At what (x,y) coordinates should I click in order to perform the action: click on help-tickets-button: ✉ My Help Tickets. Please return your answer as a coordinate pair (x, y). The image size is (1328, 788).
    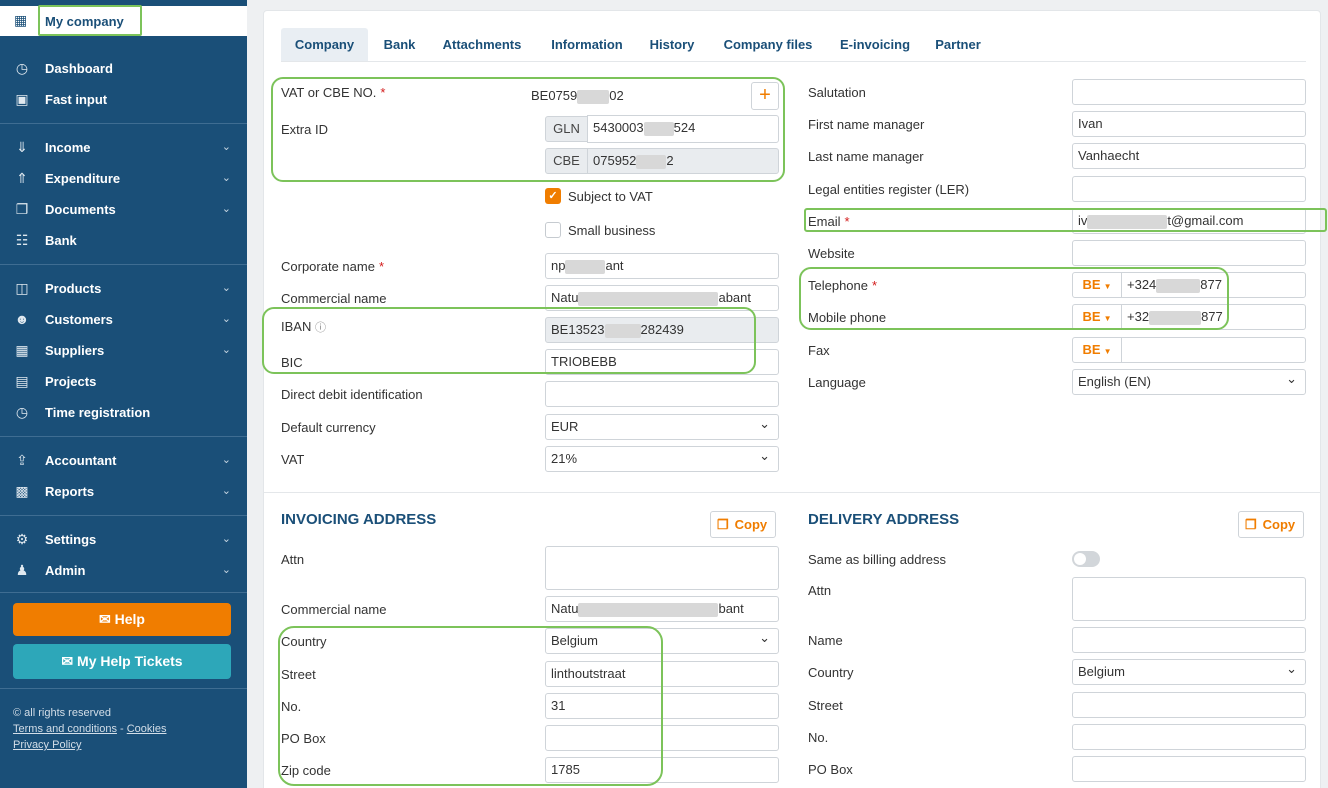
    Looking at the image, I should click on (122, 661).